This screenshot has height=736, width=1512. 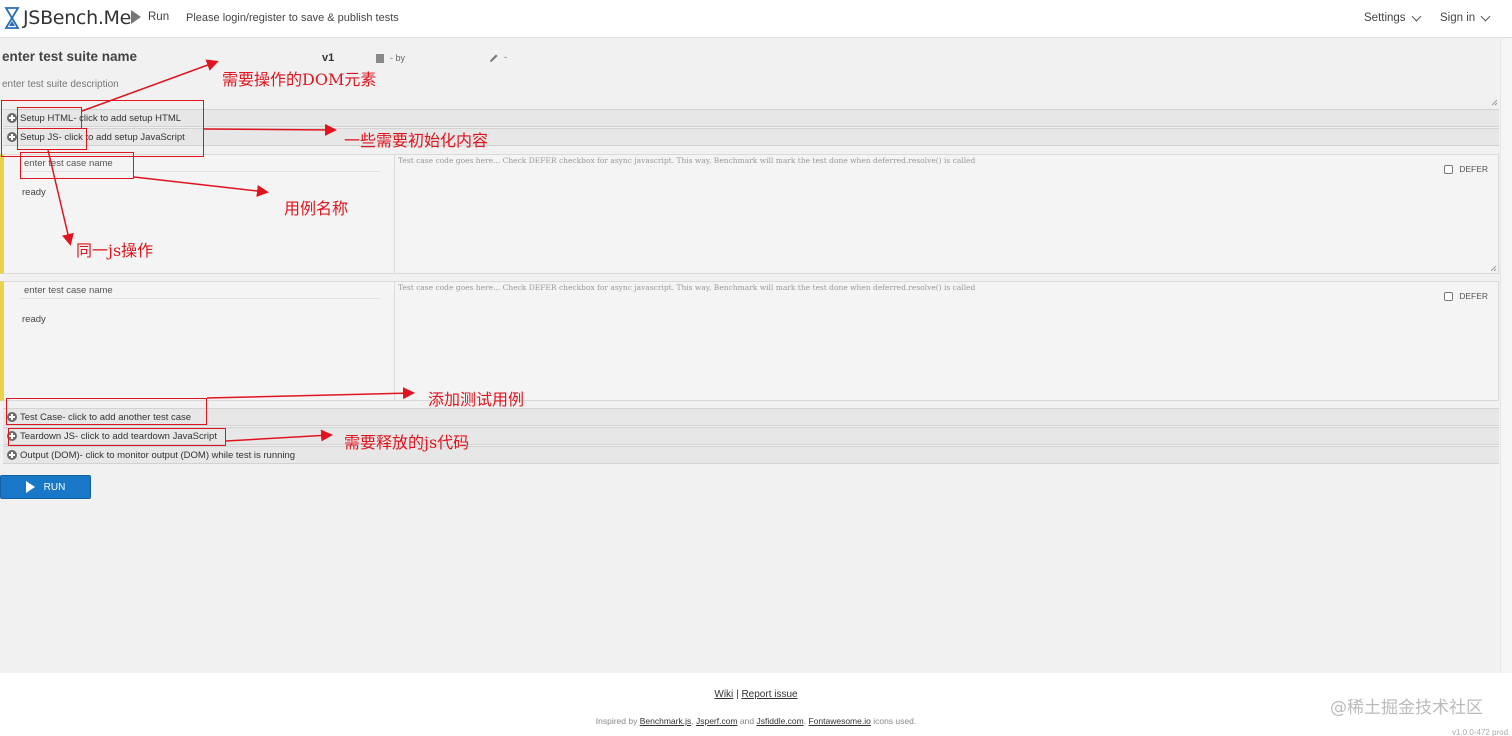 I want to click on hourglass-icon, so click(x=12, y=18).